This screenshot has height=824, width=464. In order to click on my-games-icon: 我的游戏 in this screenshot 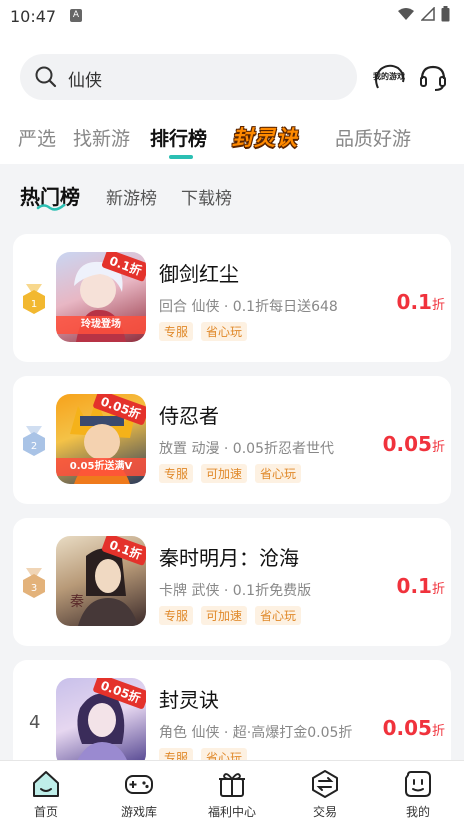, I will do `click(389, 76)`.